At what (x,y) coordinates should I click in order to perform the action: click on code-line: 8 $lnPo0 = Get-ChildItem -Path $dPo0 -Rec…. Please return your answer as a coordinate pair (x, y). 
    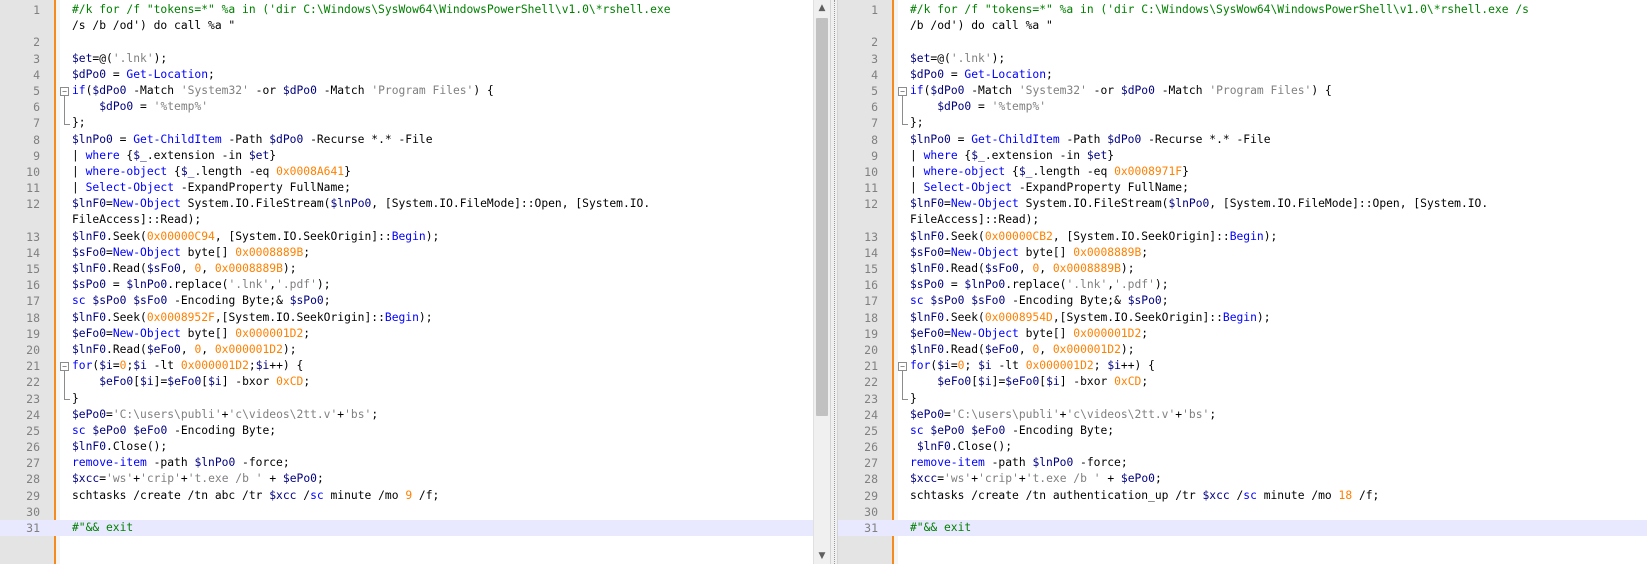
    Looking at the image, I should click on (1242, 140).